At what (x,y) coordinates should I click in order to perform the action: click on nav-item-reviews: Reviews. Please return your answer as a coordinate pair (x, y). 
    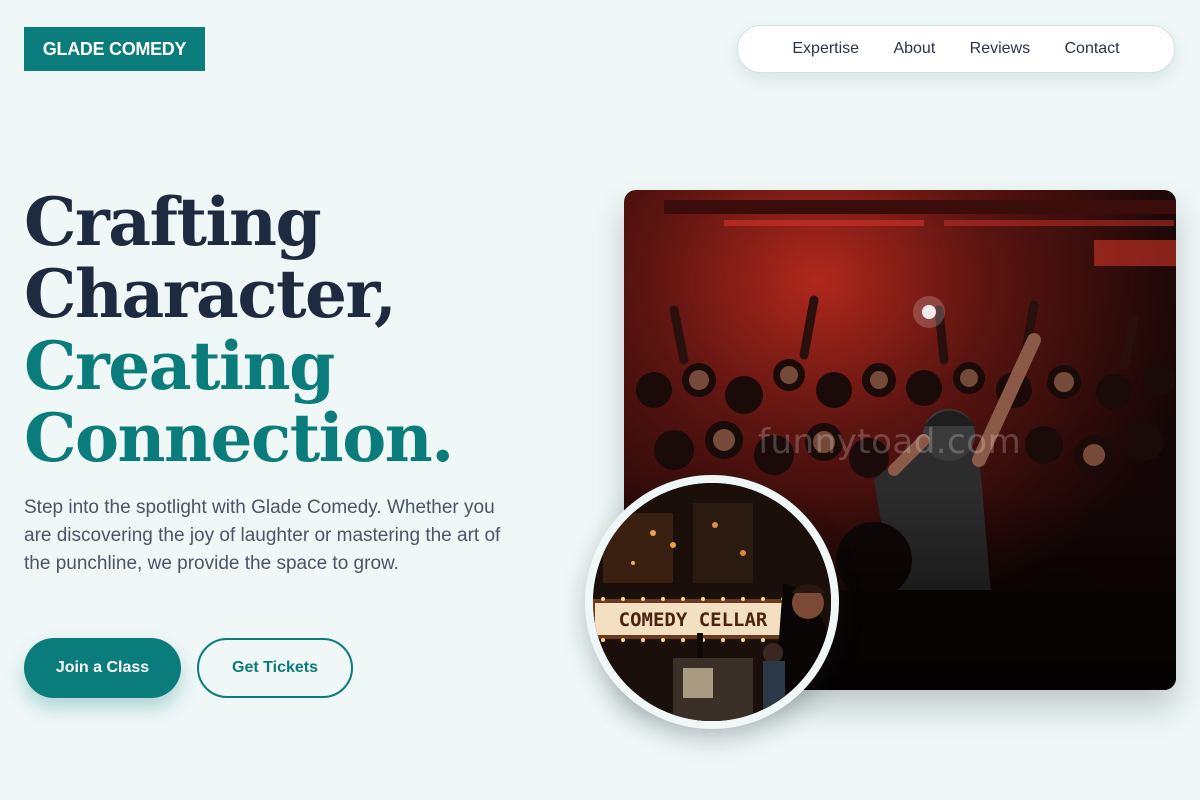
    Looking at the image, I should click on (1000, 49).